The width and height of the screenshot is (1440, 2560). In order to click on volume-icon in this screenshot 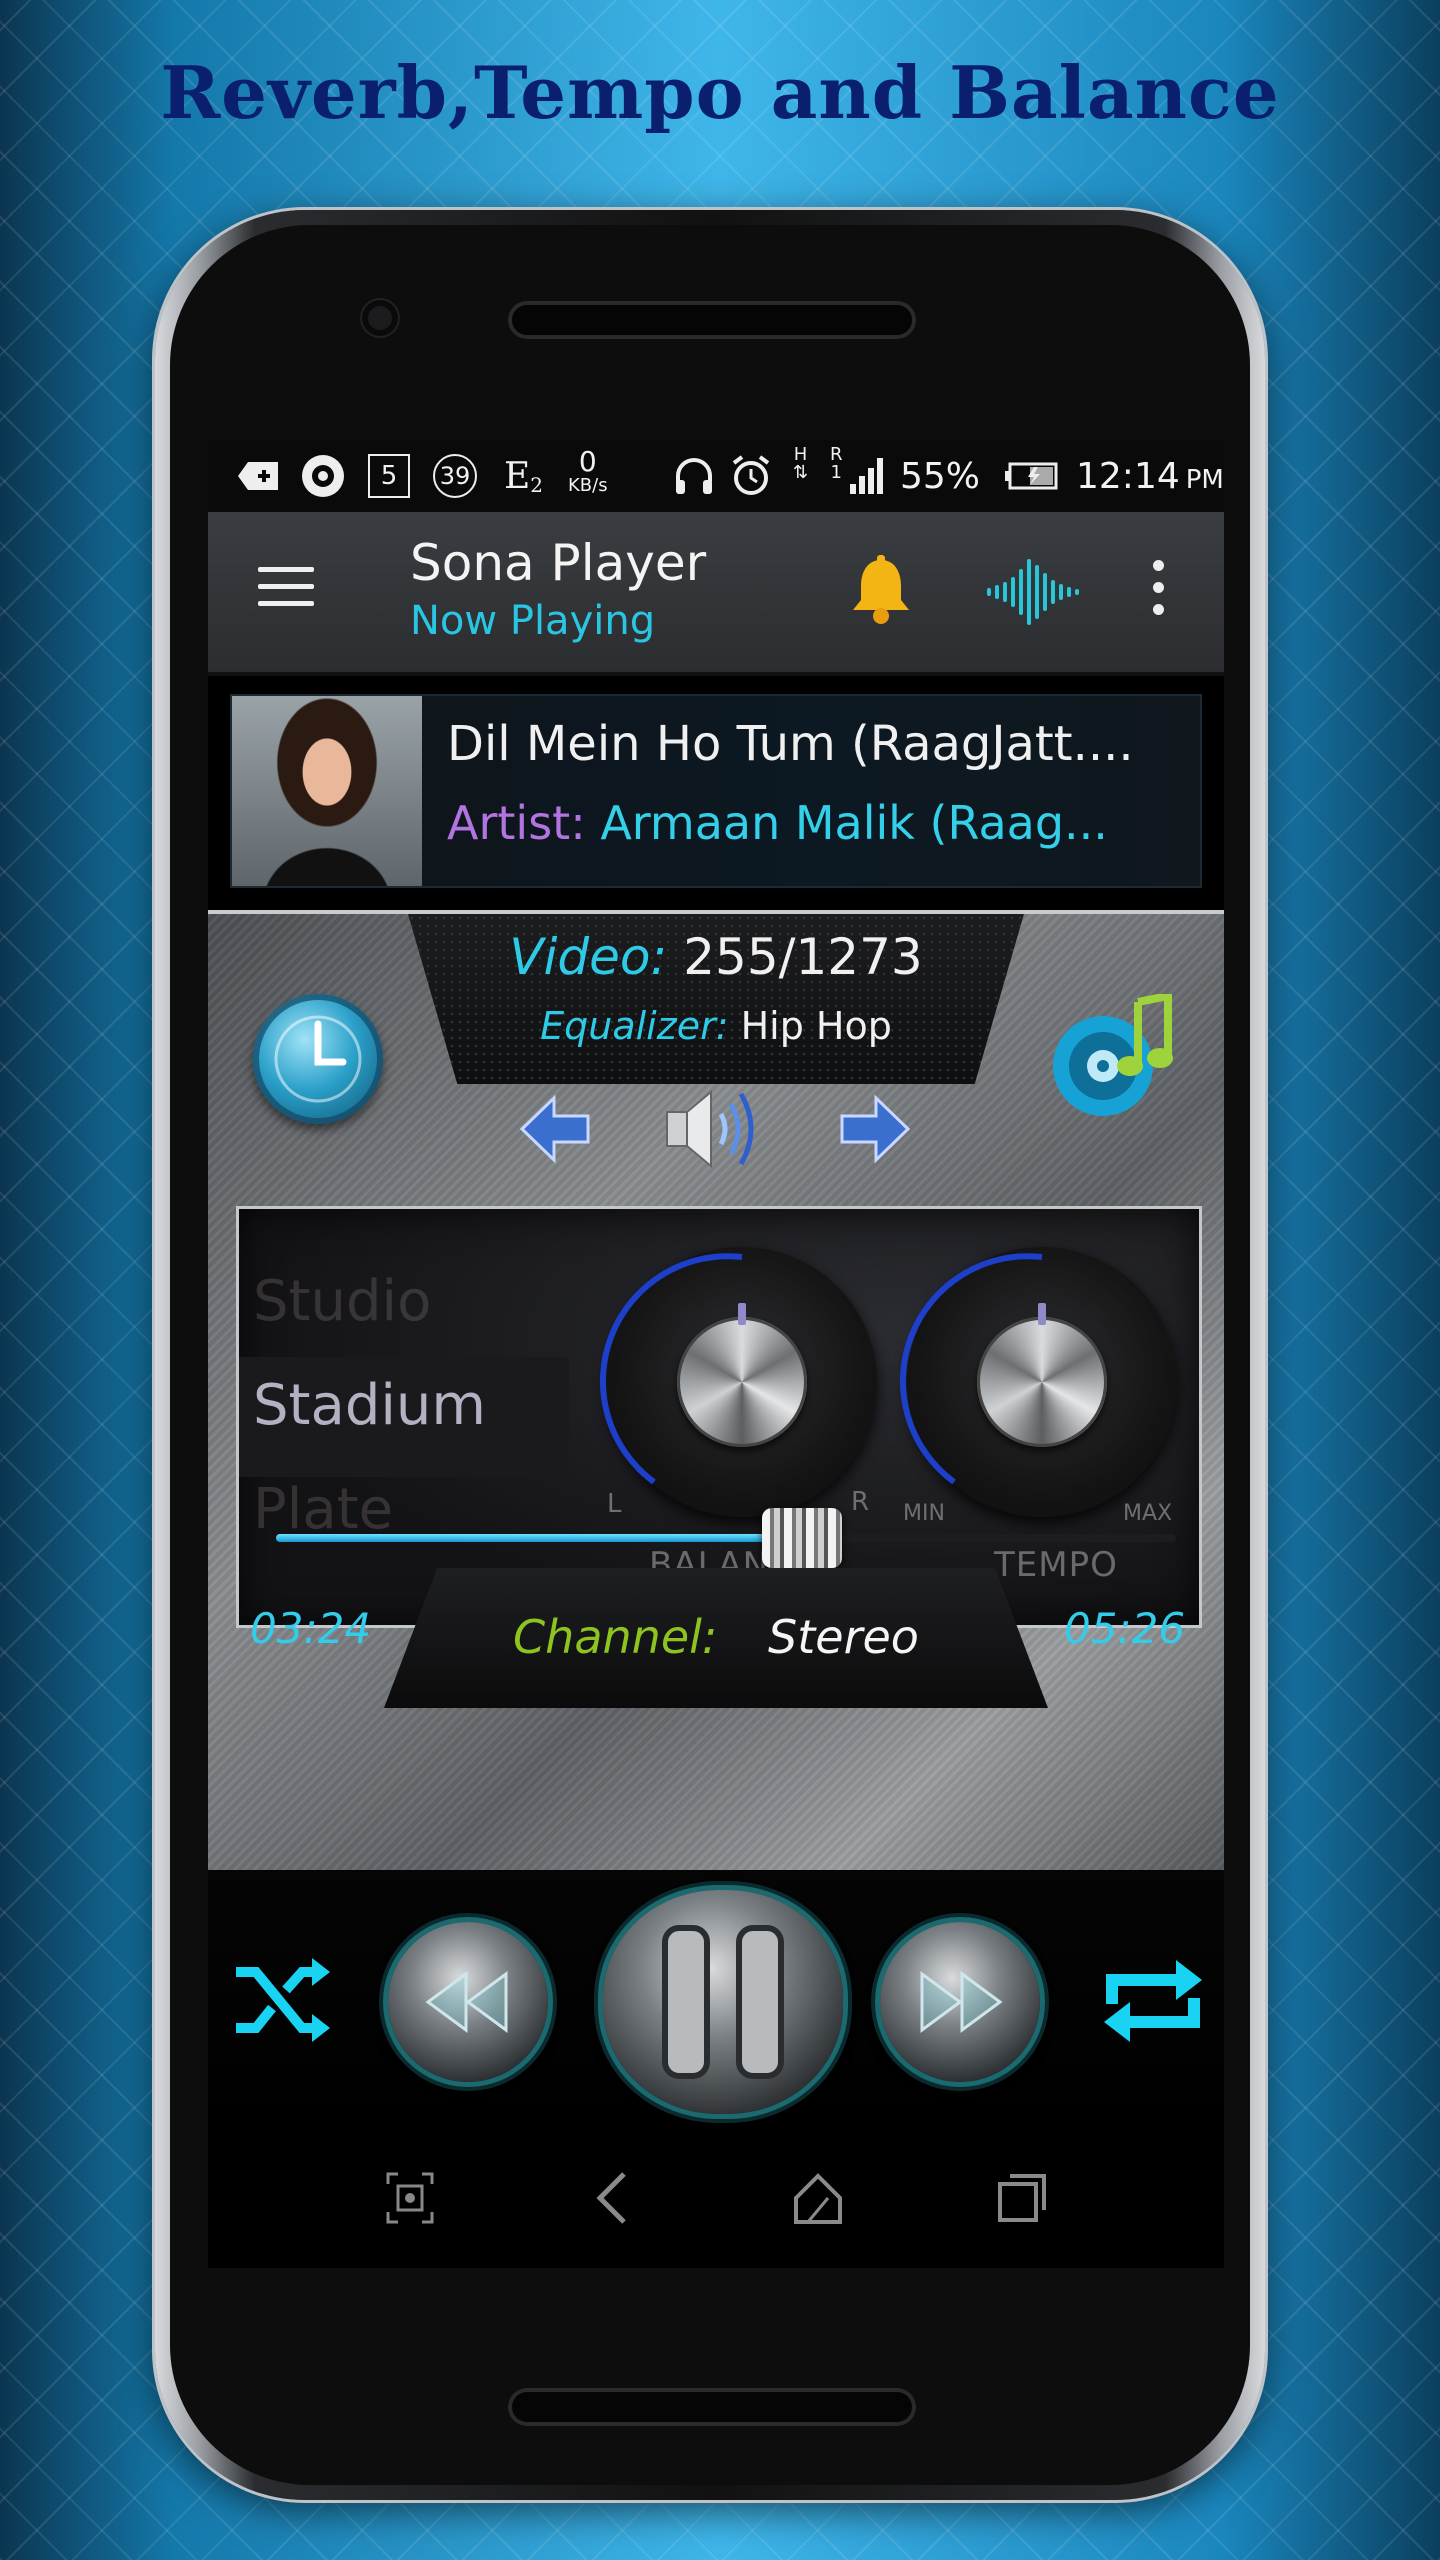, I will do `click(713, 1129)`.